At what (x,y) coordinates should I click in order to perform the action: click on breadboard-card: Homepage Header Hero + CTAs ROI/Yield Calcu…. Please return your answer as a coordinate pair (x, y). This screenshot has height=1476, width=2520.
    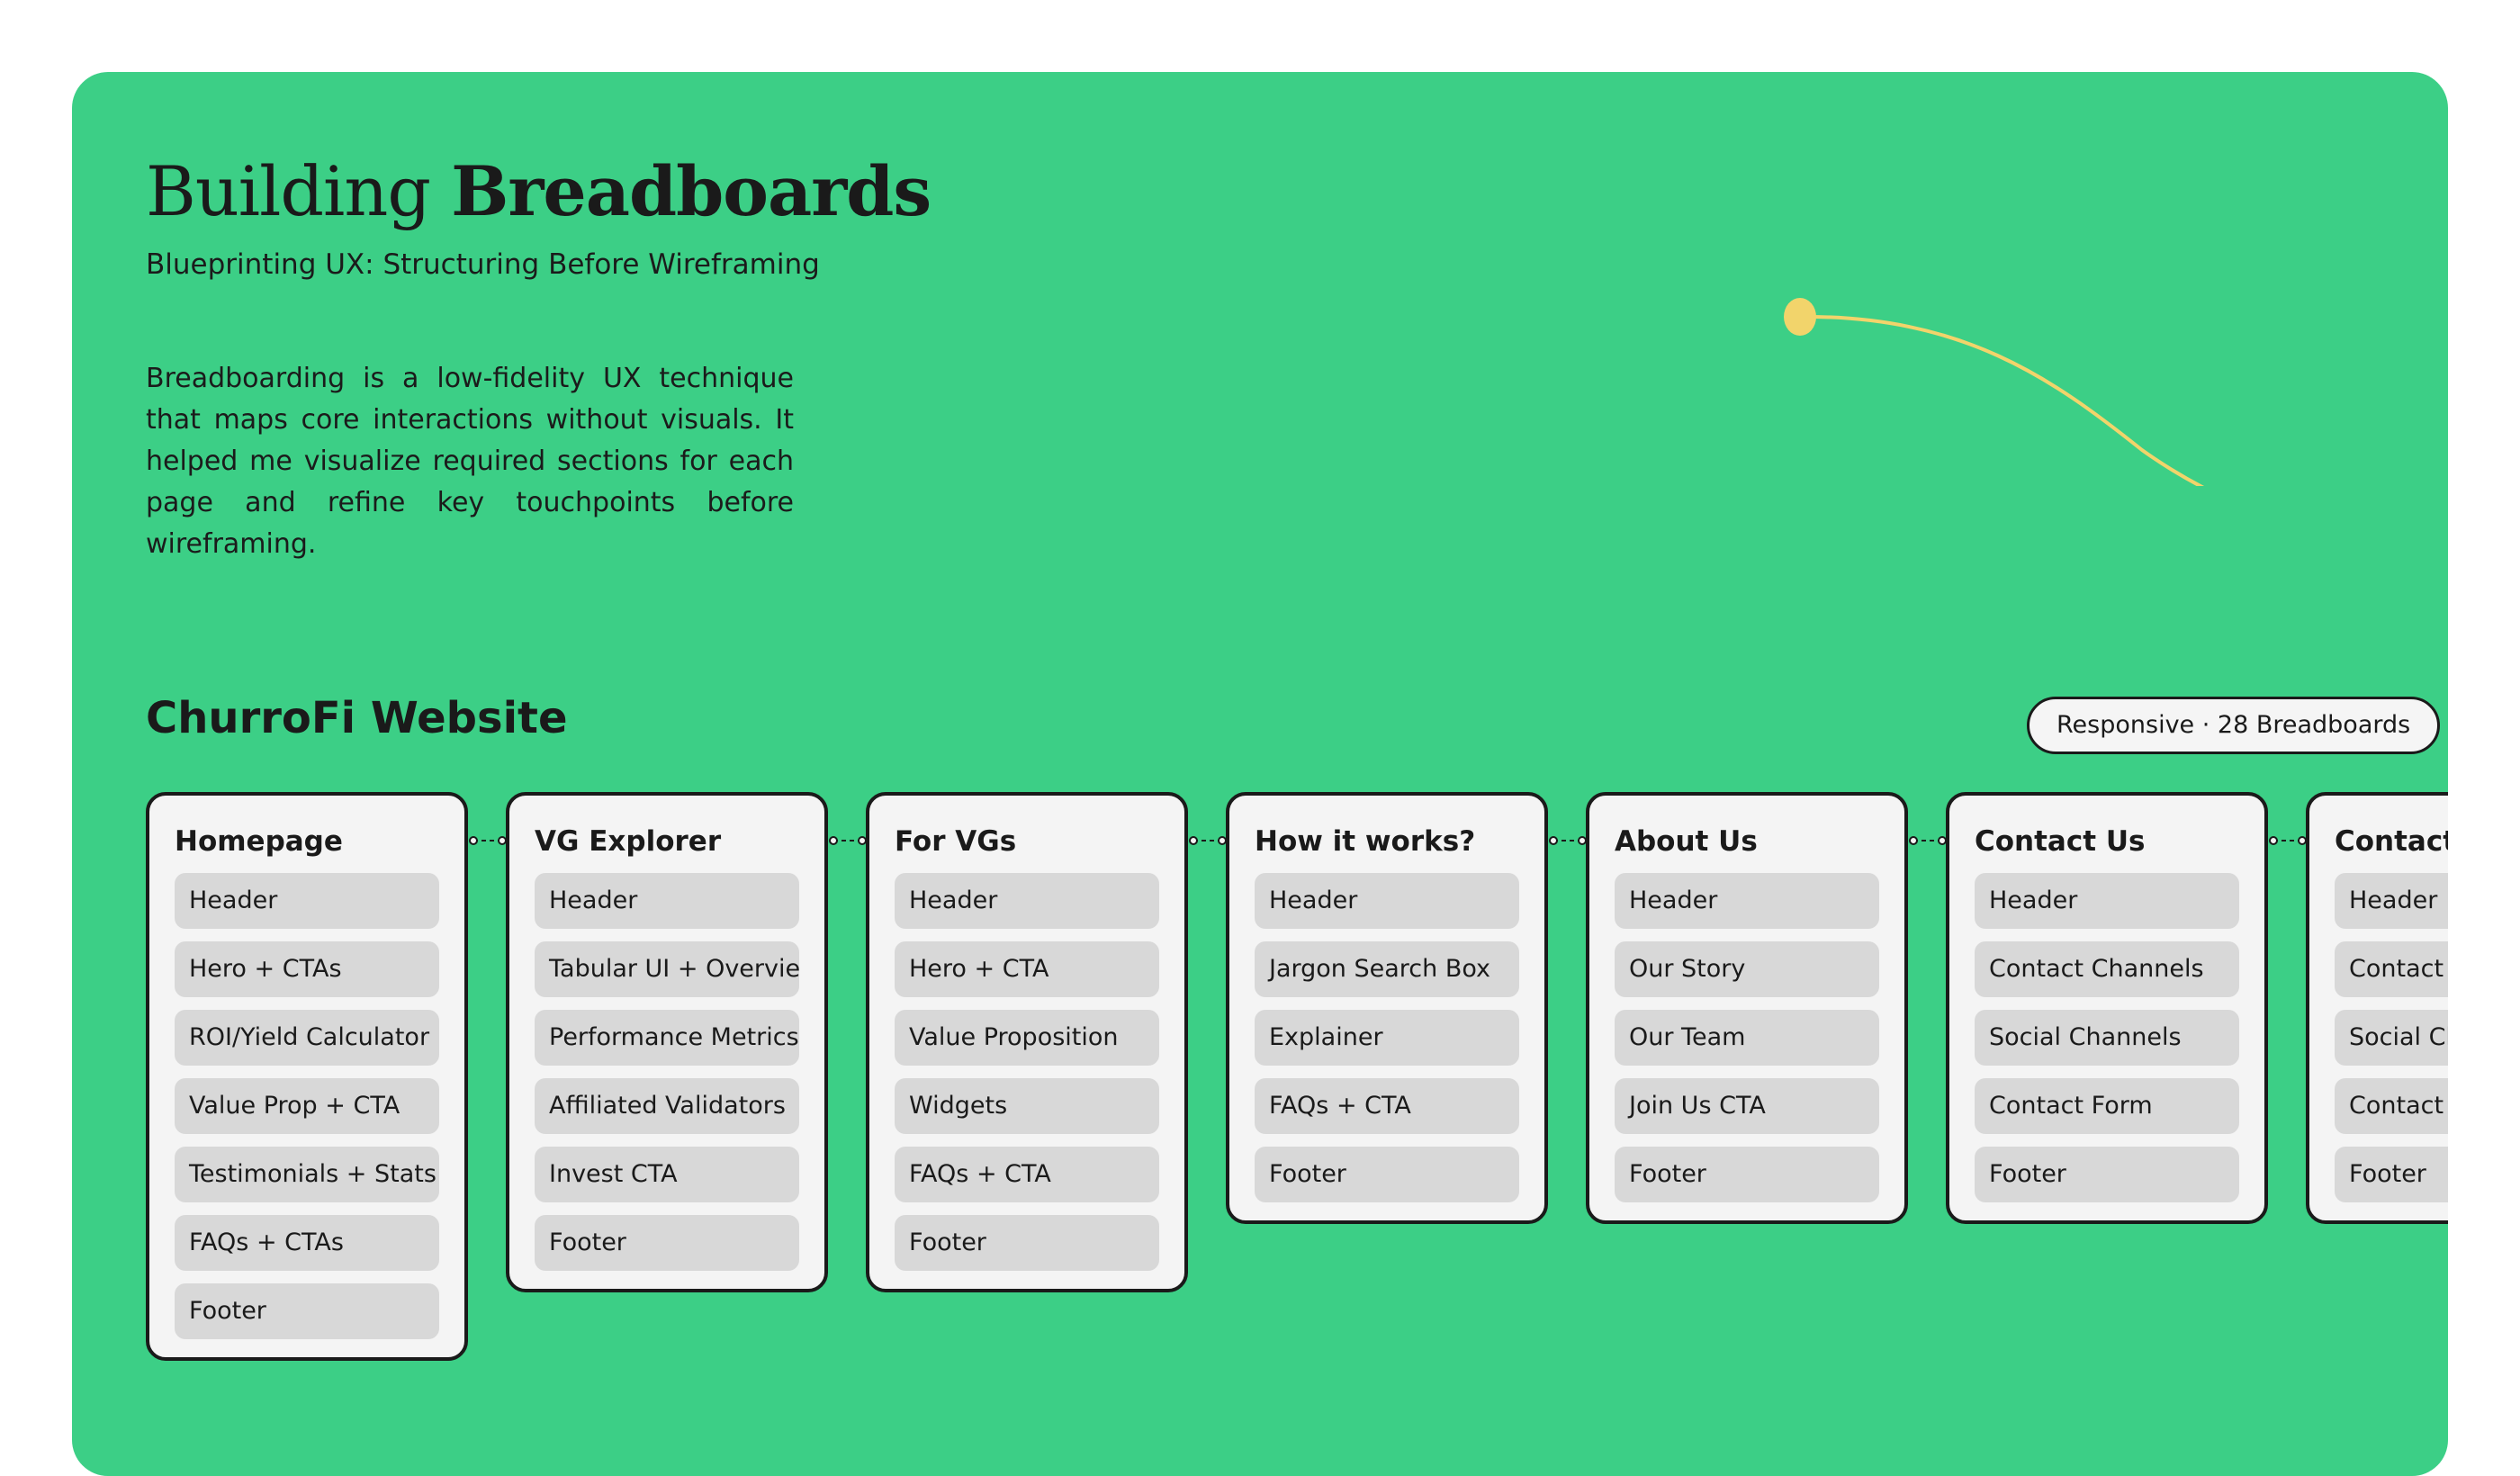
    Looking at the image, I should click on (307, 1076).